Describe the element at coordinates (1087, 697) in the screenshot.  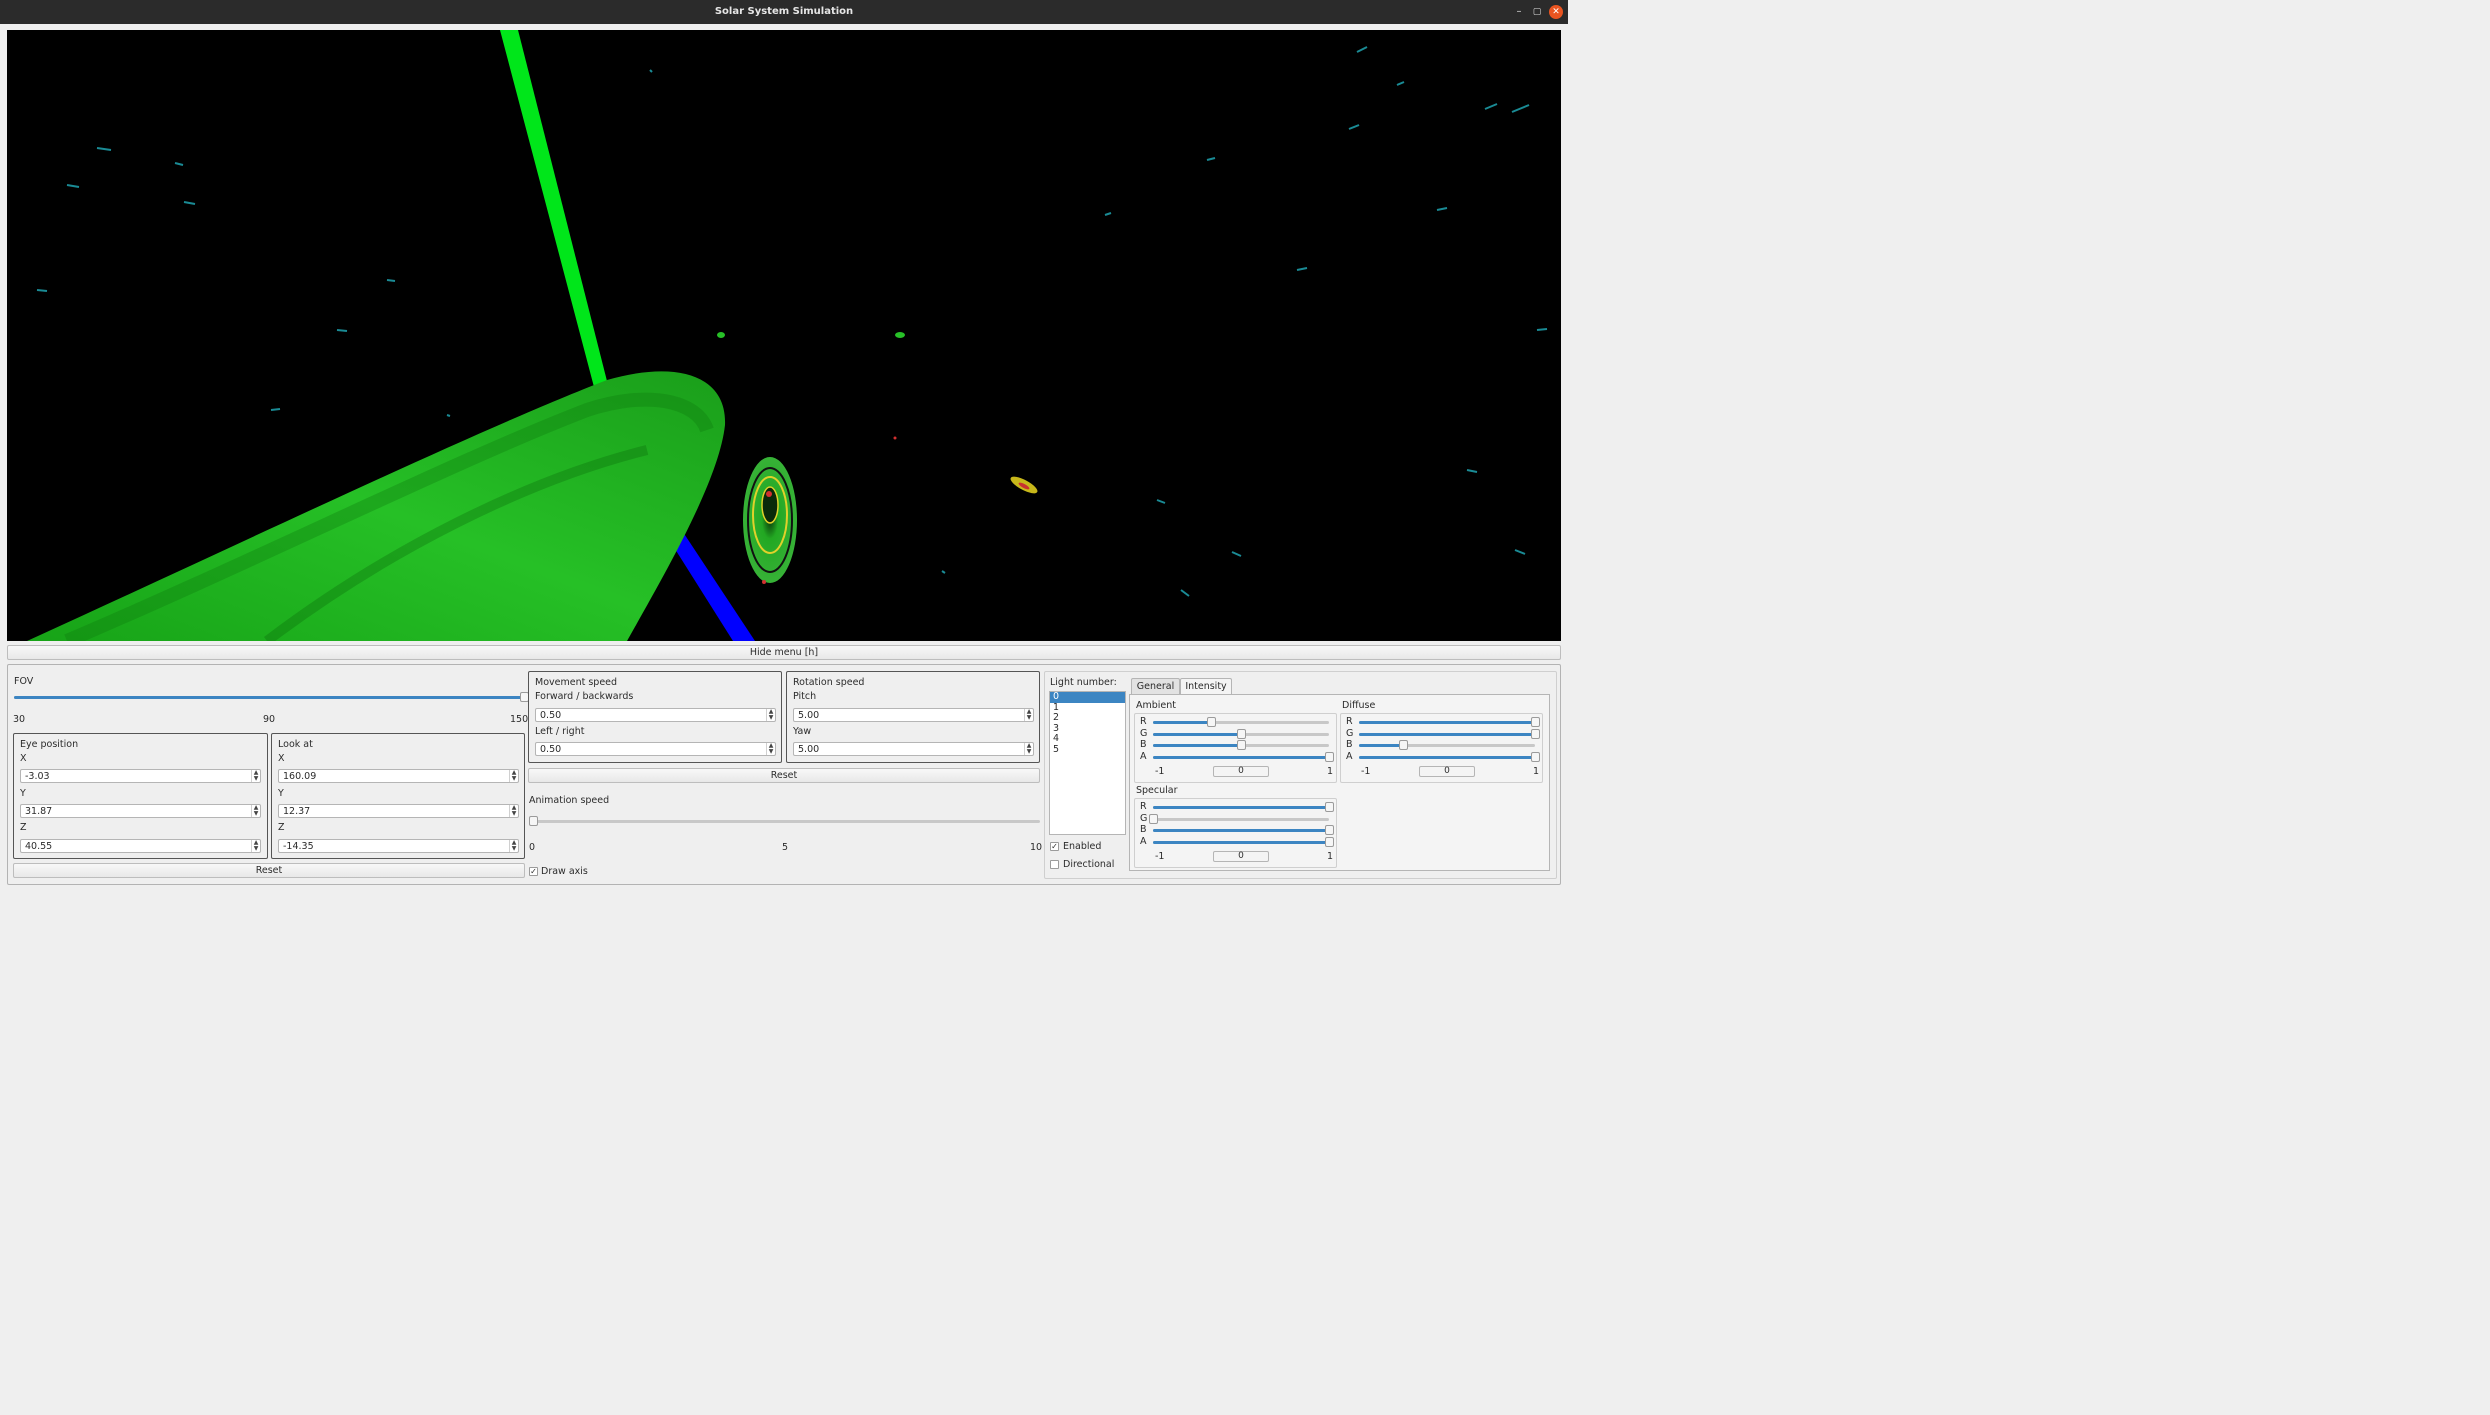
I see `light-list-item: 0` at that location.